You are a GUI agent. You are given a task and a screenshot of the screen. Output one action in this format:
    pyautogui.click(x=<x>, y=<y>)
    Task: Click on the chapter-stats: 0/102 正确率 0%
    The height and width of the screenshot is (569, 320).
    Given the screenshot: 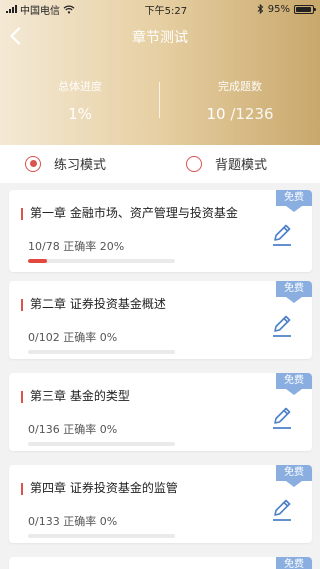 What is the action you would take?
    pyautogui.click(x=73, y=337)
    